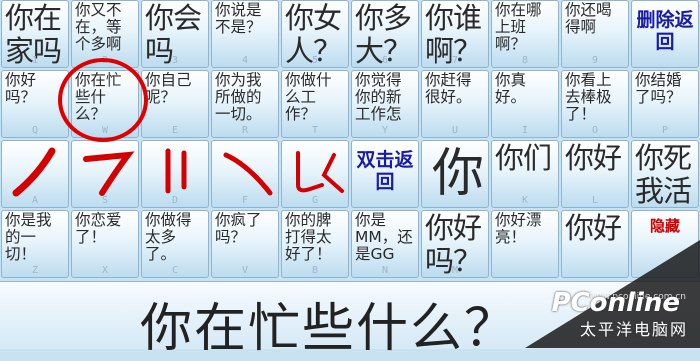  I want to click on key-label: 你真好。, so click(511, 88).